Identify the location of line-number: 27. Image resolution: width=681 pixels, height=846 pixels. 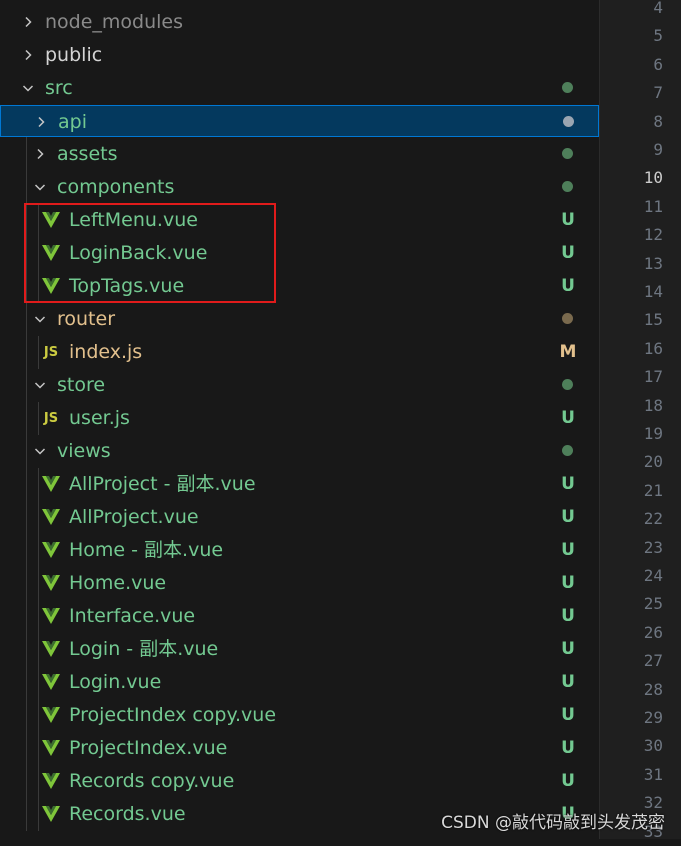
(653, 661).